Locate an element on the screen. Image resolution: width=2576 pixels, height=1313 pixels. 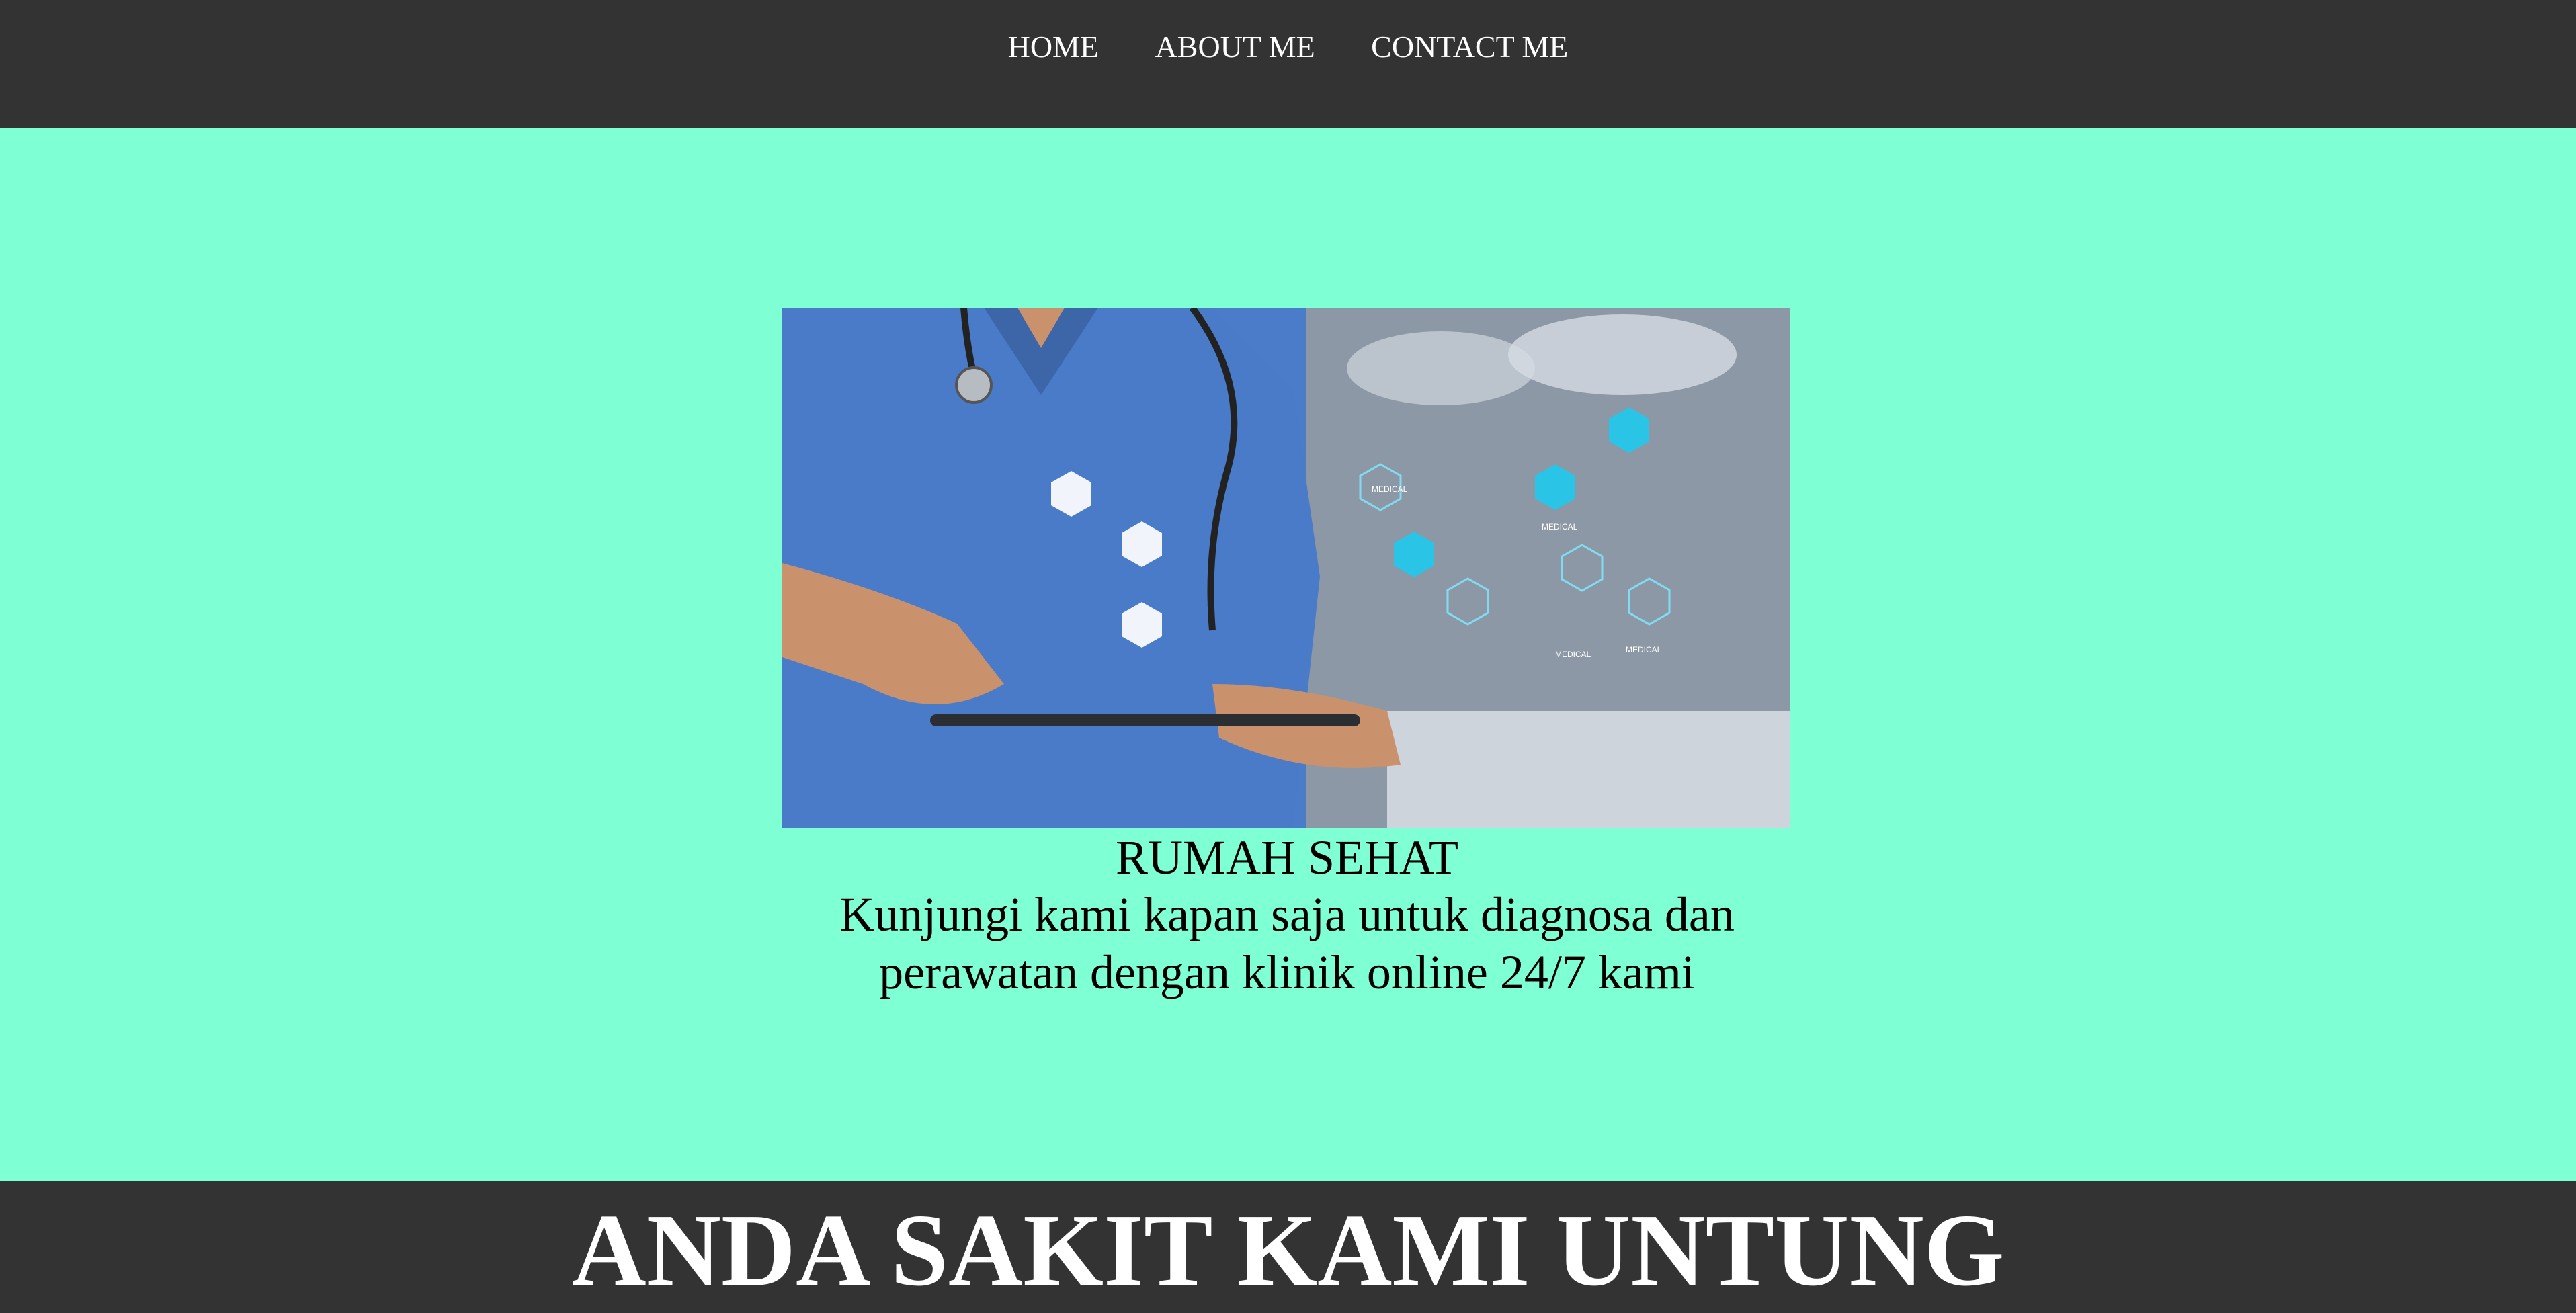
nav-link-home: HOME is located at coordinates (1053, 47).